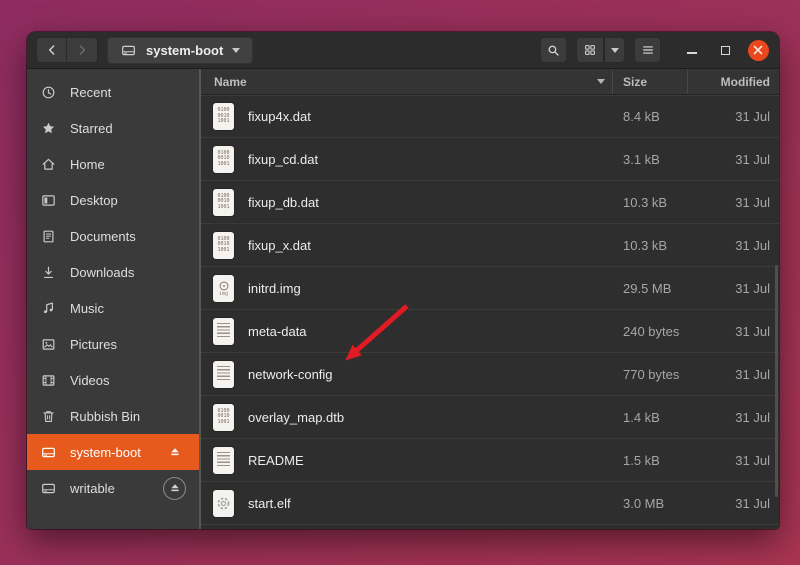  I want to click on sidebar-item-label: Music, so click(87, 308).